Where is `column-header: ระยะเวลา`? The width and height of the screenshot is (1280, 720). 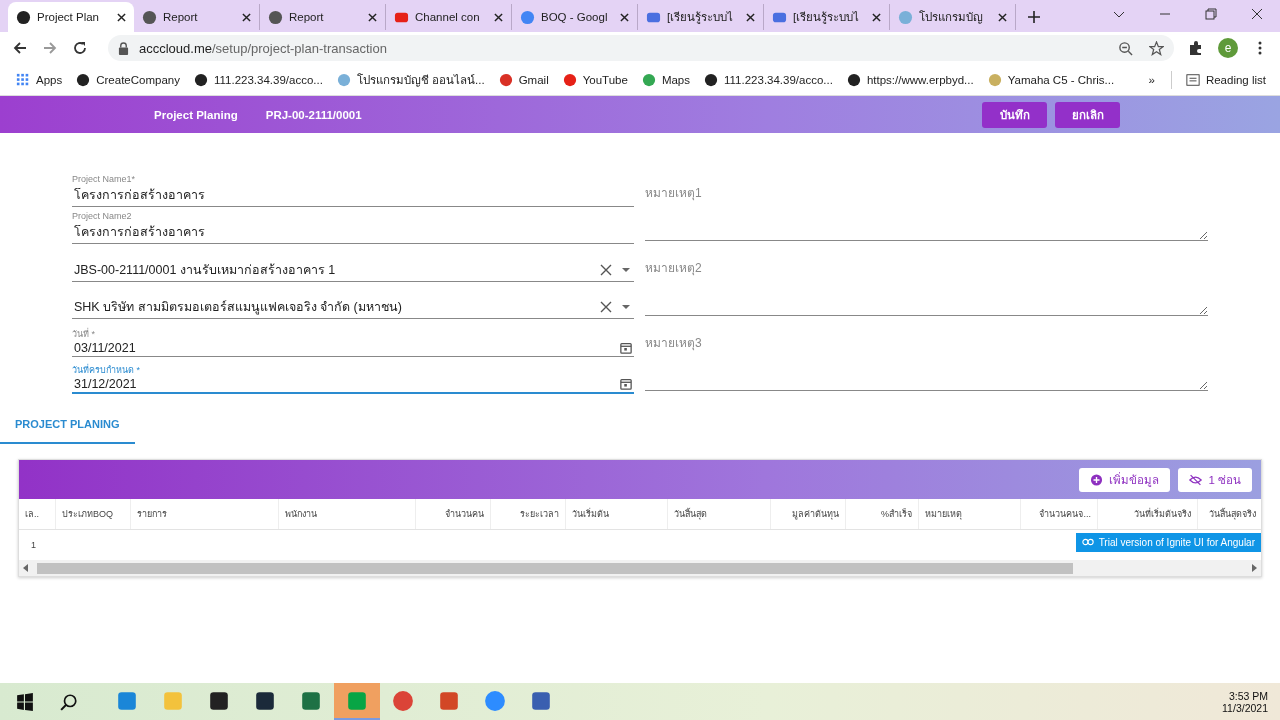 column-header: ระยะเวลา is located at coordinates (528, 514).